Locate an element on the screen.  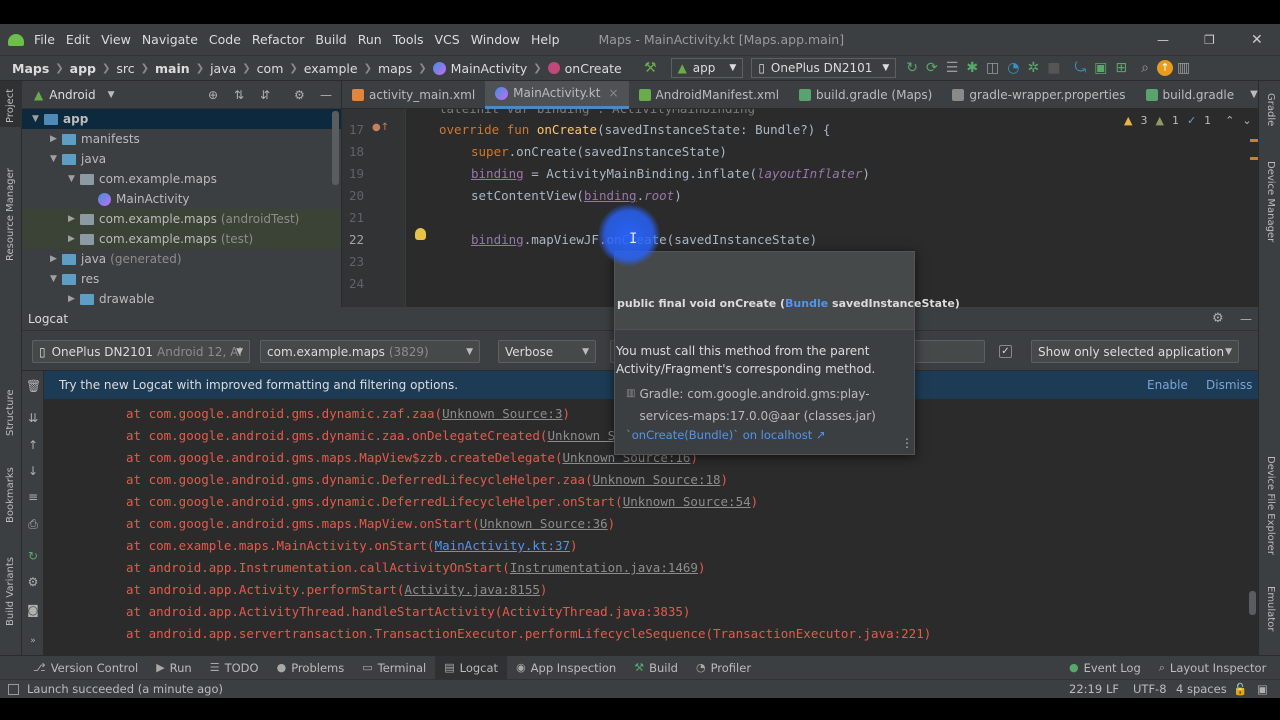
indent-setting: 4 spaces is located at coordinates (1201, 689).